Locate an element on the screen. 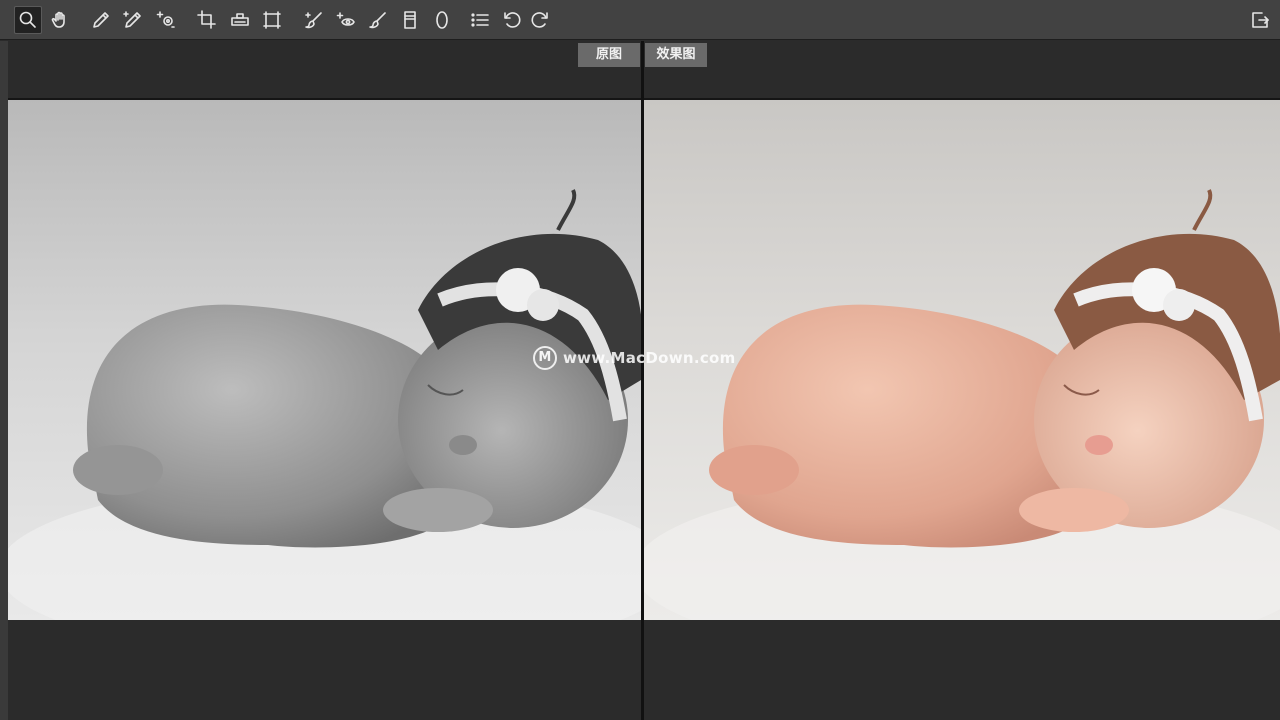  rotate-right-button is located at coordinates (540, 20).